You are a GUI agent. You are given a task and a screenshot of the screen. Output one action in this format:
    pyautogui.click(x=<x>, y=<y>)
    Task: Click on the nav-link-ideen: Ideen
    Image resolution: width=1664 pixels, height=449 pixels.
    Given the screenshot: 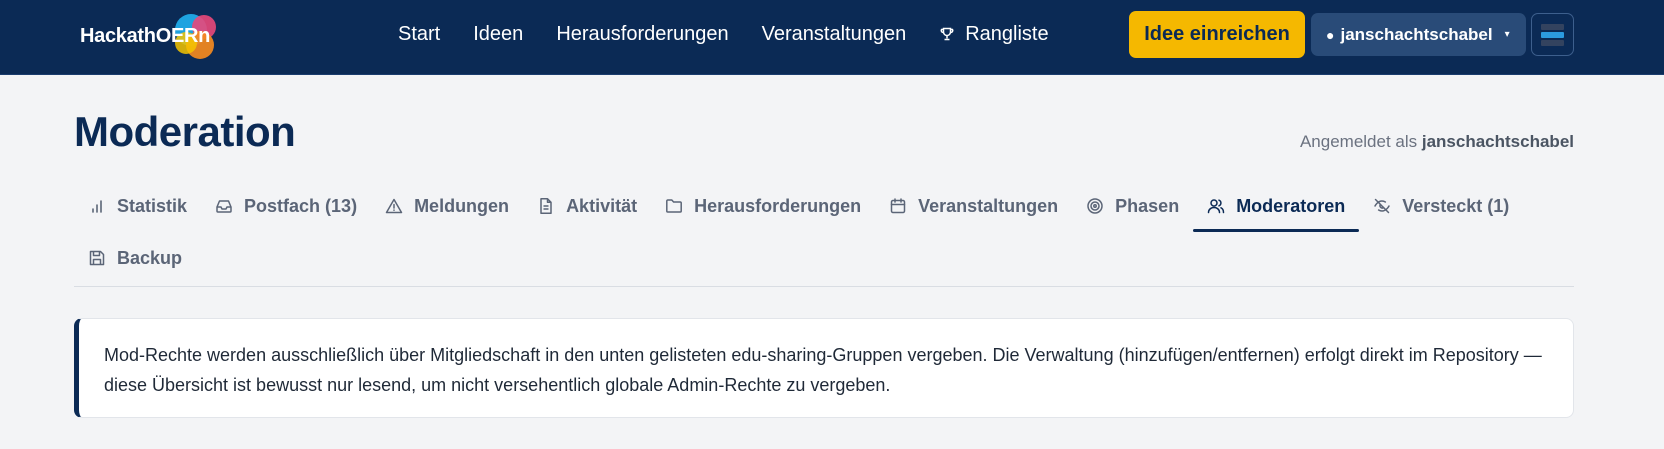 What is the action you would take?
    pyautogui.click(x=498, y=34)
    